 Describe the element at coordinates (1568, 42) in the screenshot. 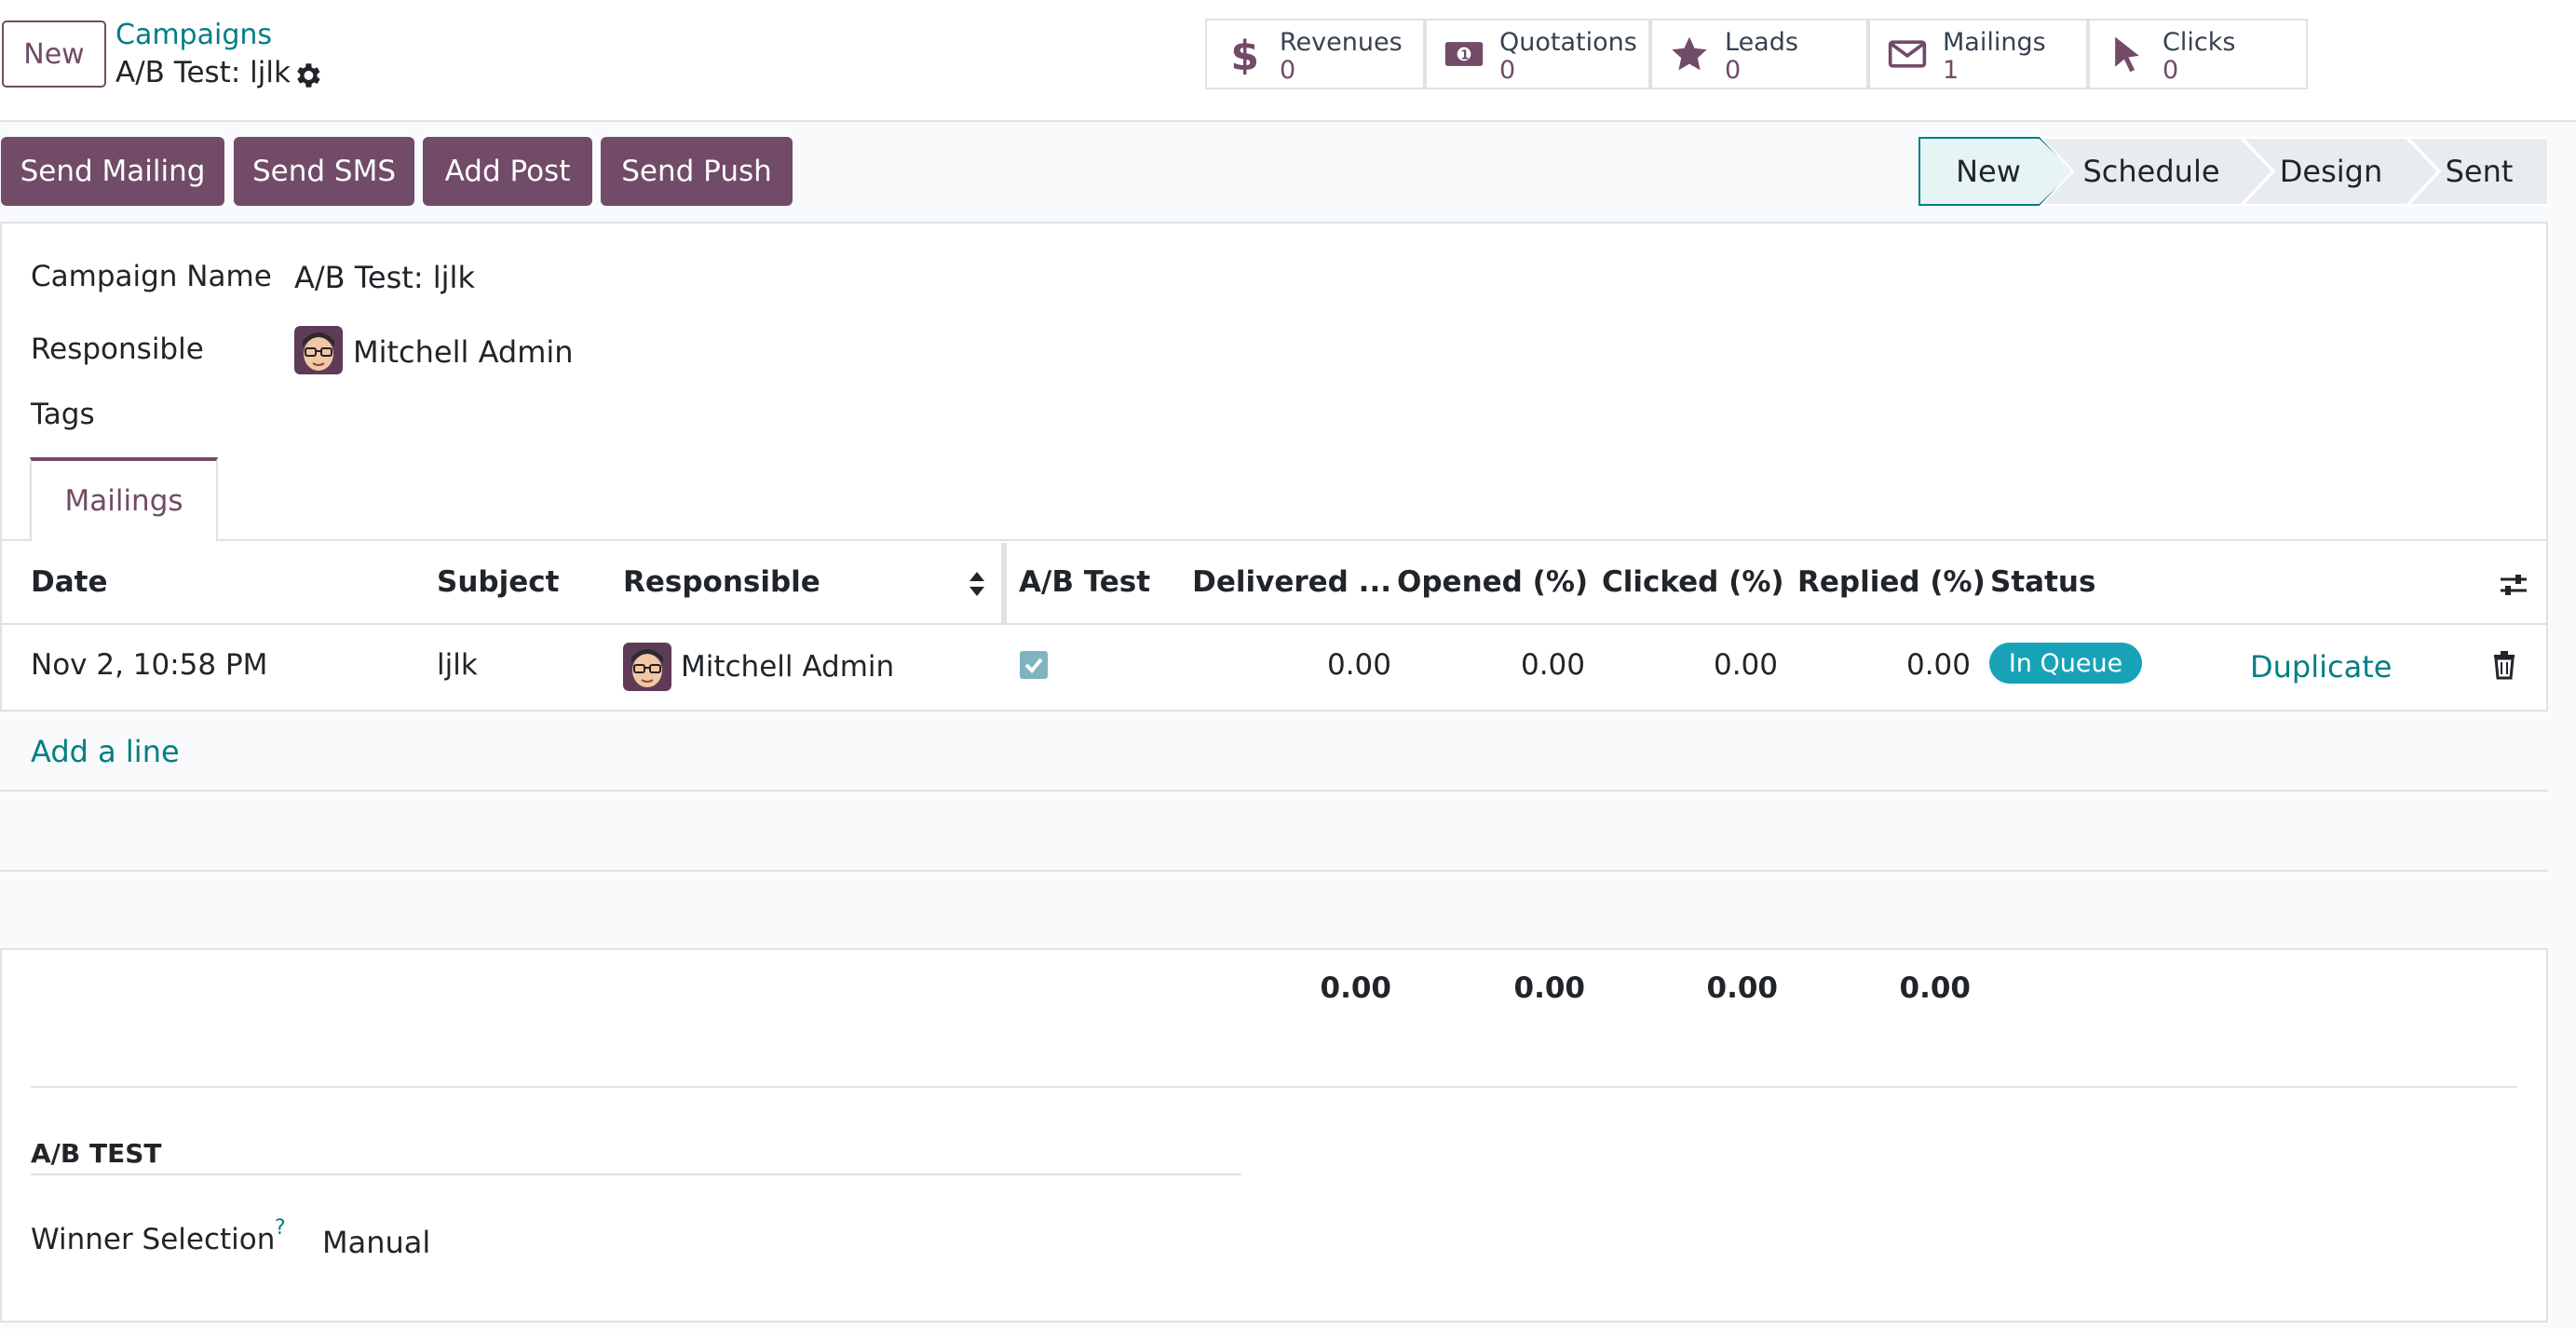

I see `smart-button-label: Quotations` at that location.